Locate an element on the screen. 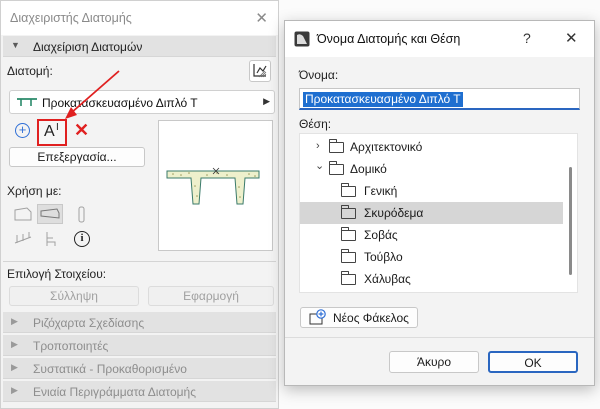 The image size is (600, 409). tree-item-general: Γενική is located at coordinates (431, 191).